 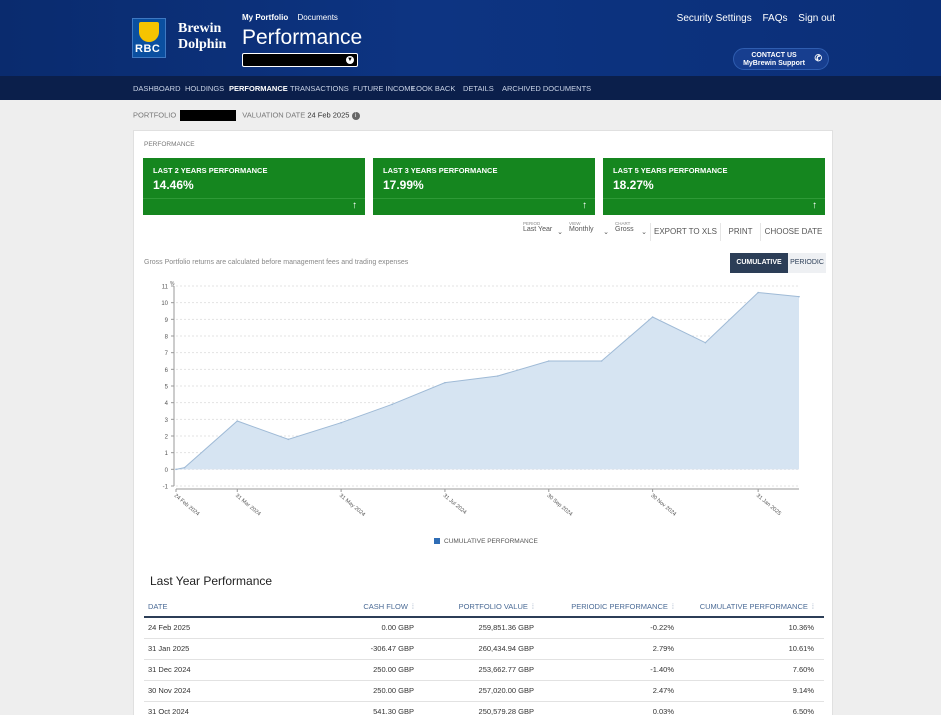 What do you see at coordinates (300, 60) in the screenshot?
I see `portfolio-select: ▼` at bounding box center [300, 60].